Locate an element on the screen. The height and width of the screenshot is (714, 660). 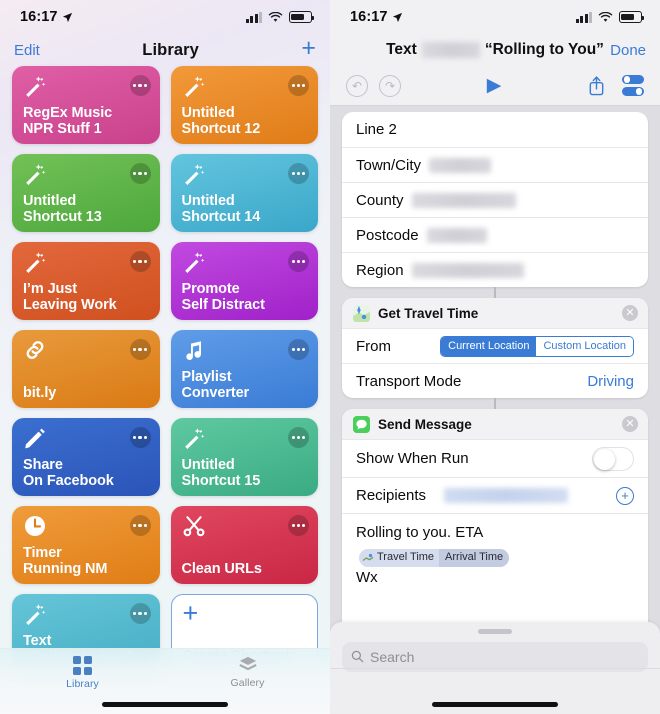
search-placeholder: Search is located at coordinates (392, 656).